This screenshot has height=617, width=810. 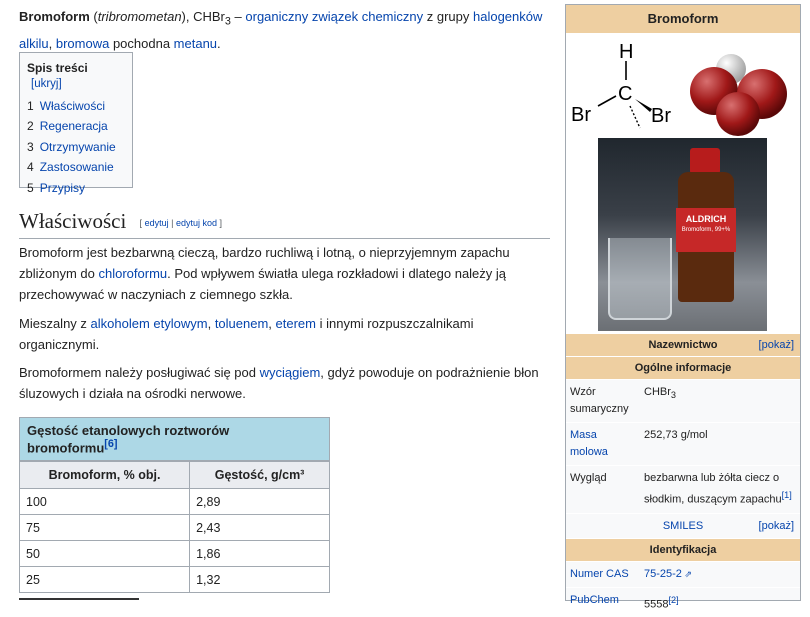 What do you see at coordinates (196, 223) in the screenshot?
I see `edit-code-link: edytuj kod` at bounding box center [196, 223].